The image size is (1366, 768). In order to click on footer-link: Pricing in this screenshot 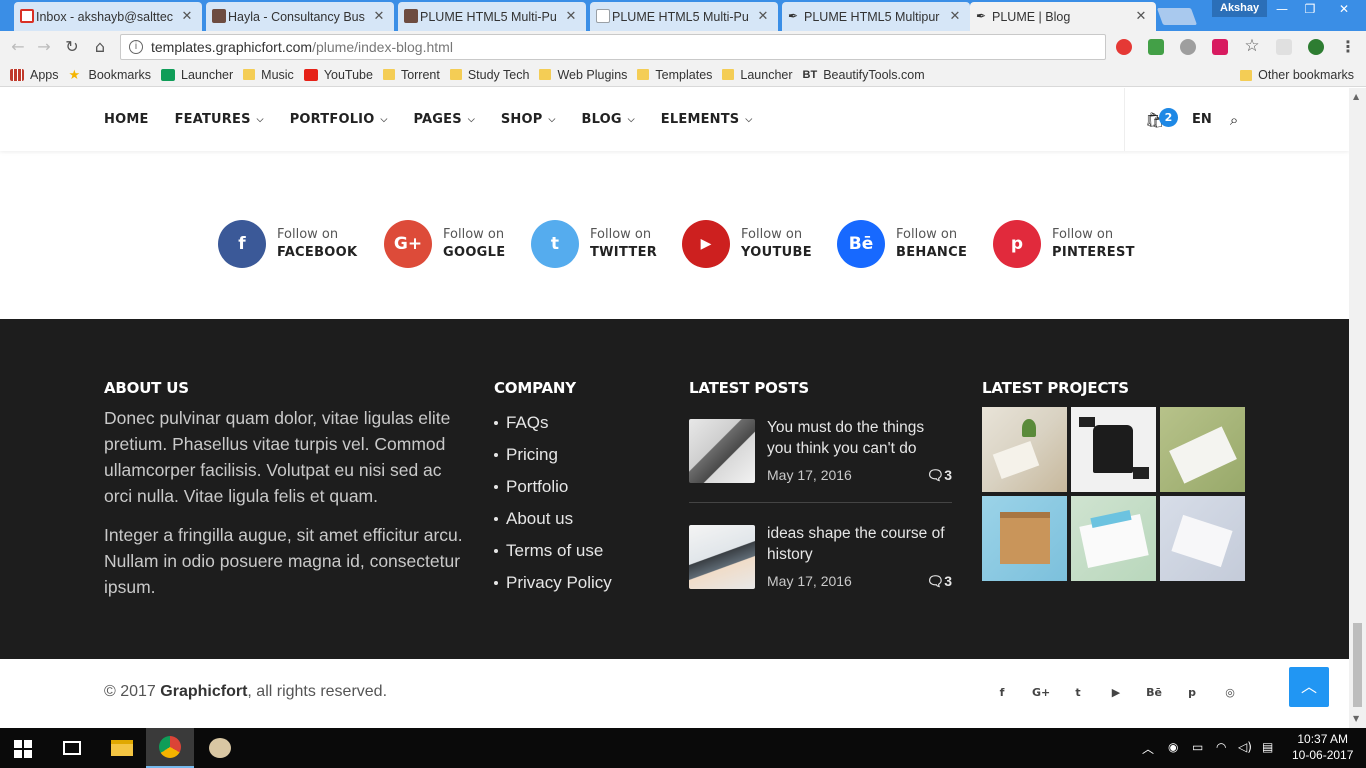, I will do `click(553, 455)`.